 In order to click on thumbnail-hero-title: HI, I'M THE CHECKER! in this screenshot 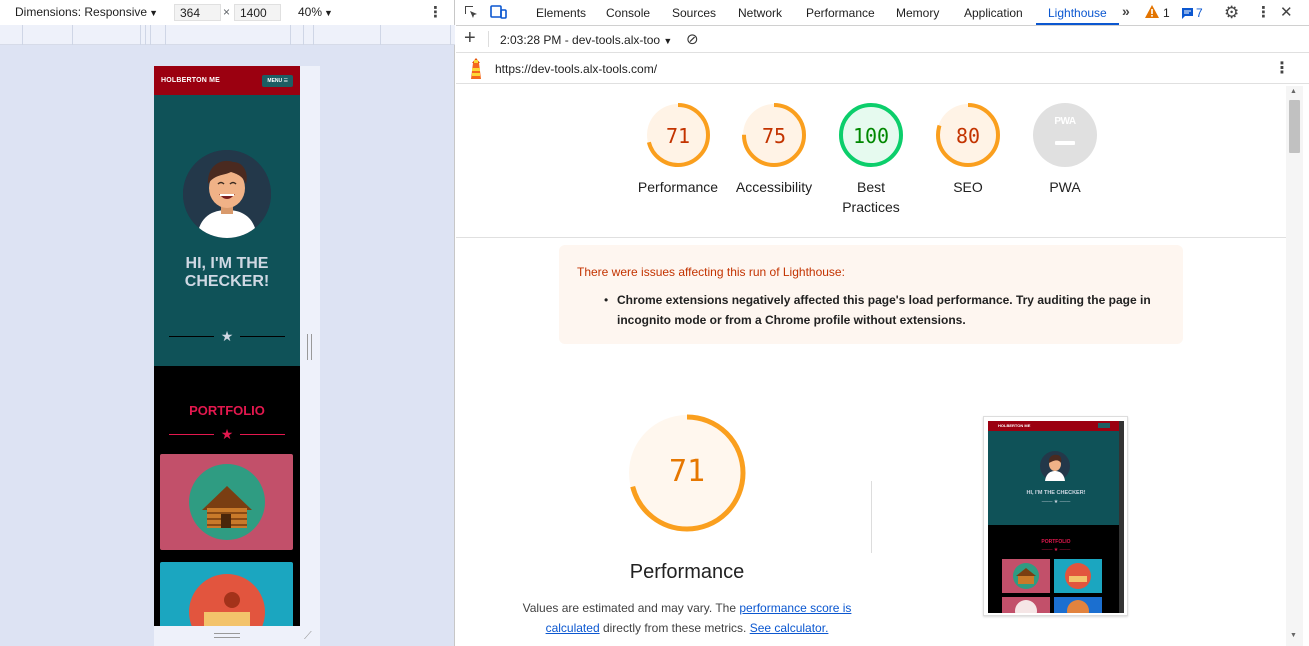, I will do `click(1056, 493)`.